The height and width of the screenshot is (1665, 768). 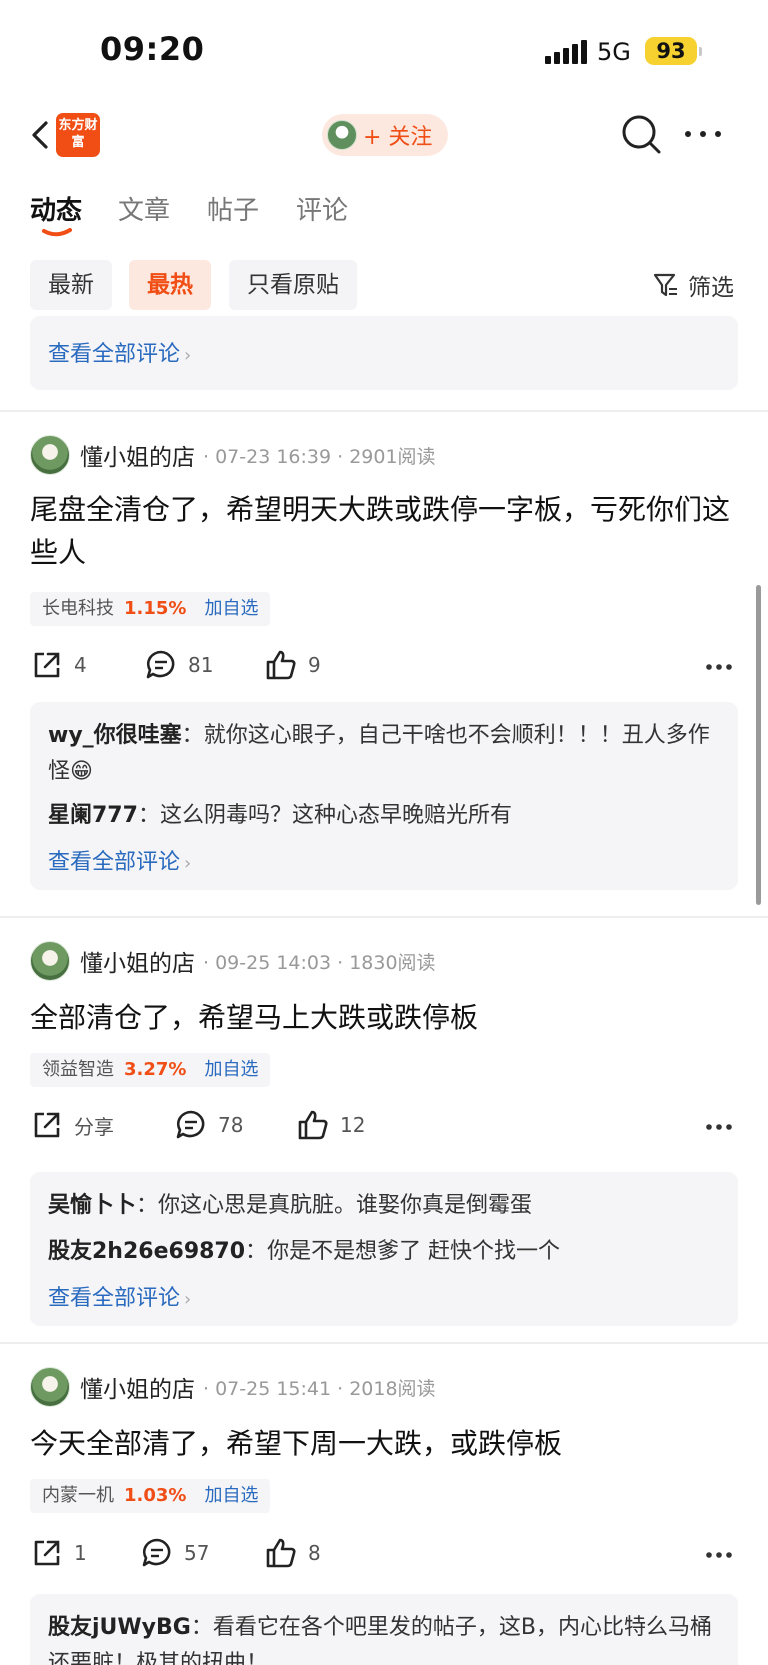 I want to click on share-button: 4, so click(x=58, y=665).